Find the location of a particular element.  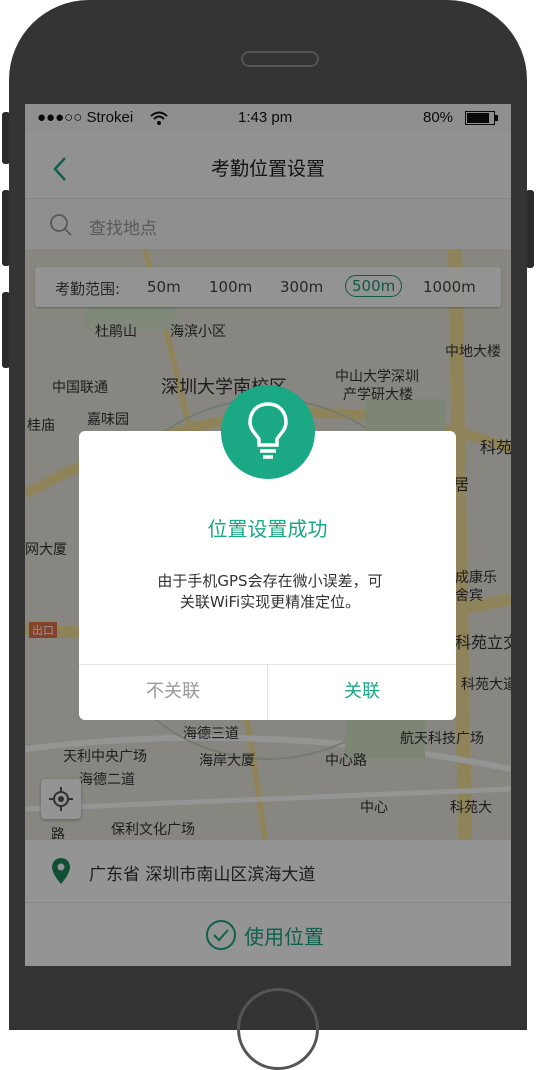

dialog-icon-badge is located at coordinates (268, 432).